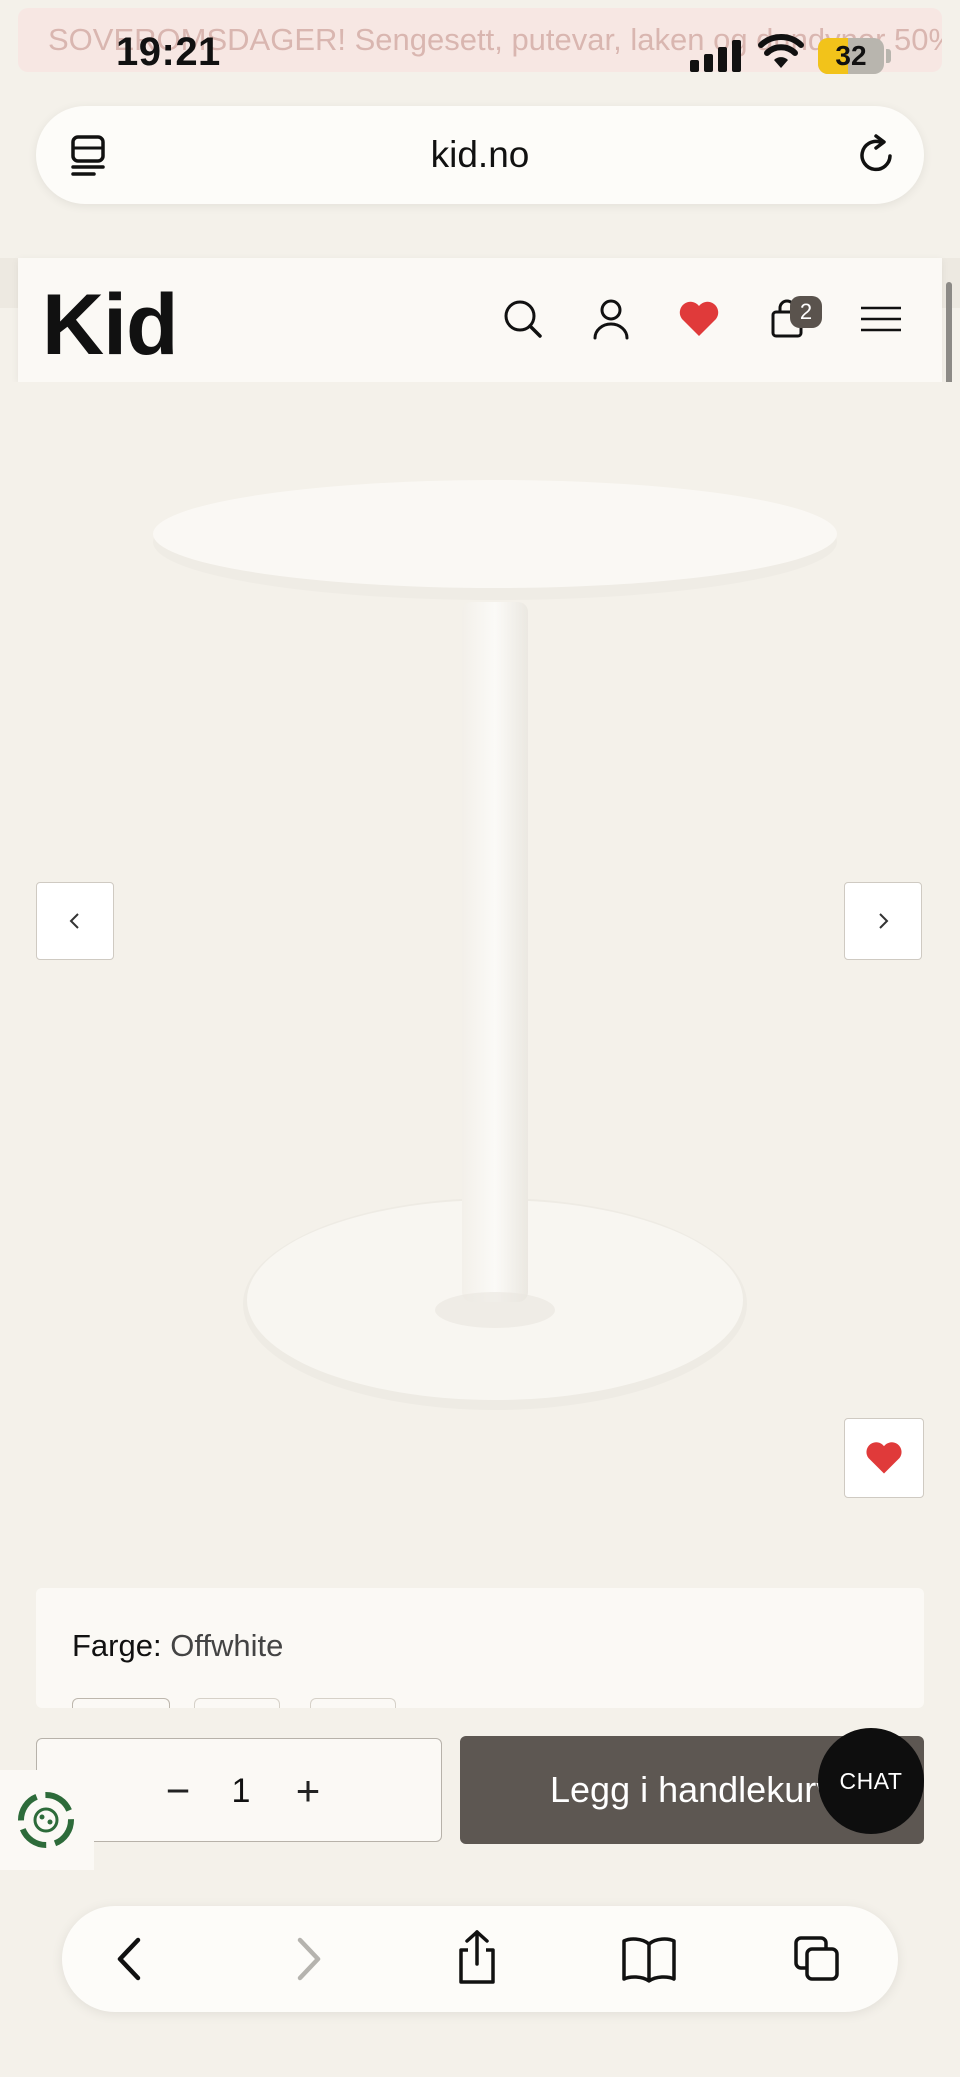  I want to click on menu-icon, so click(881, 319).